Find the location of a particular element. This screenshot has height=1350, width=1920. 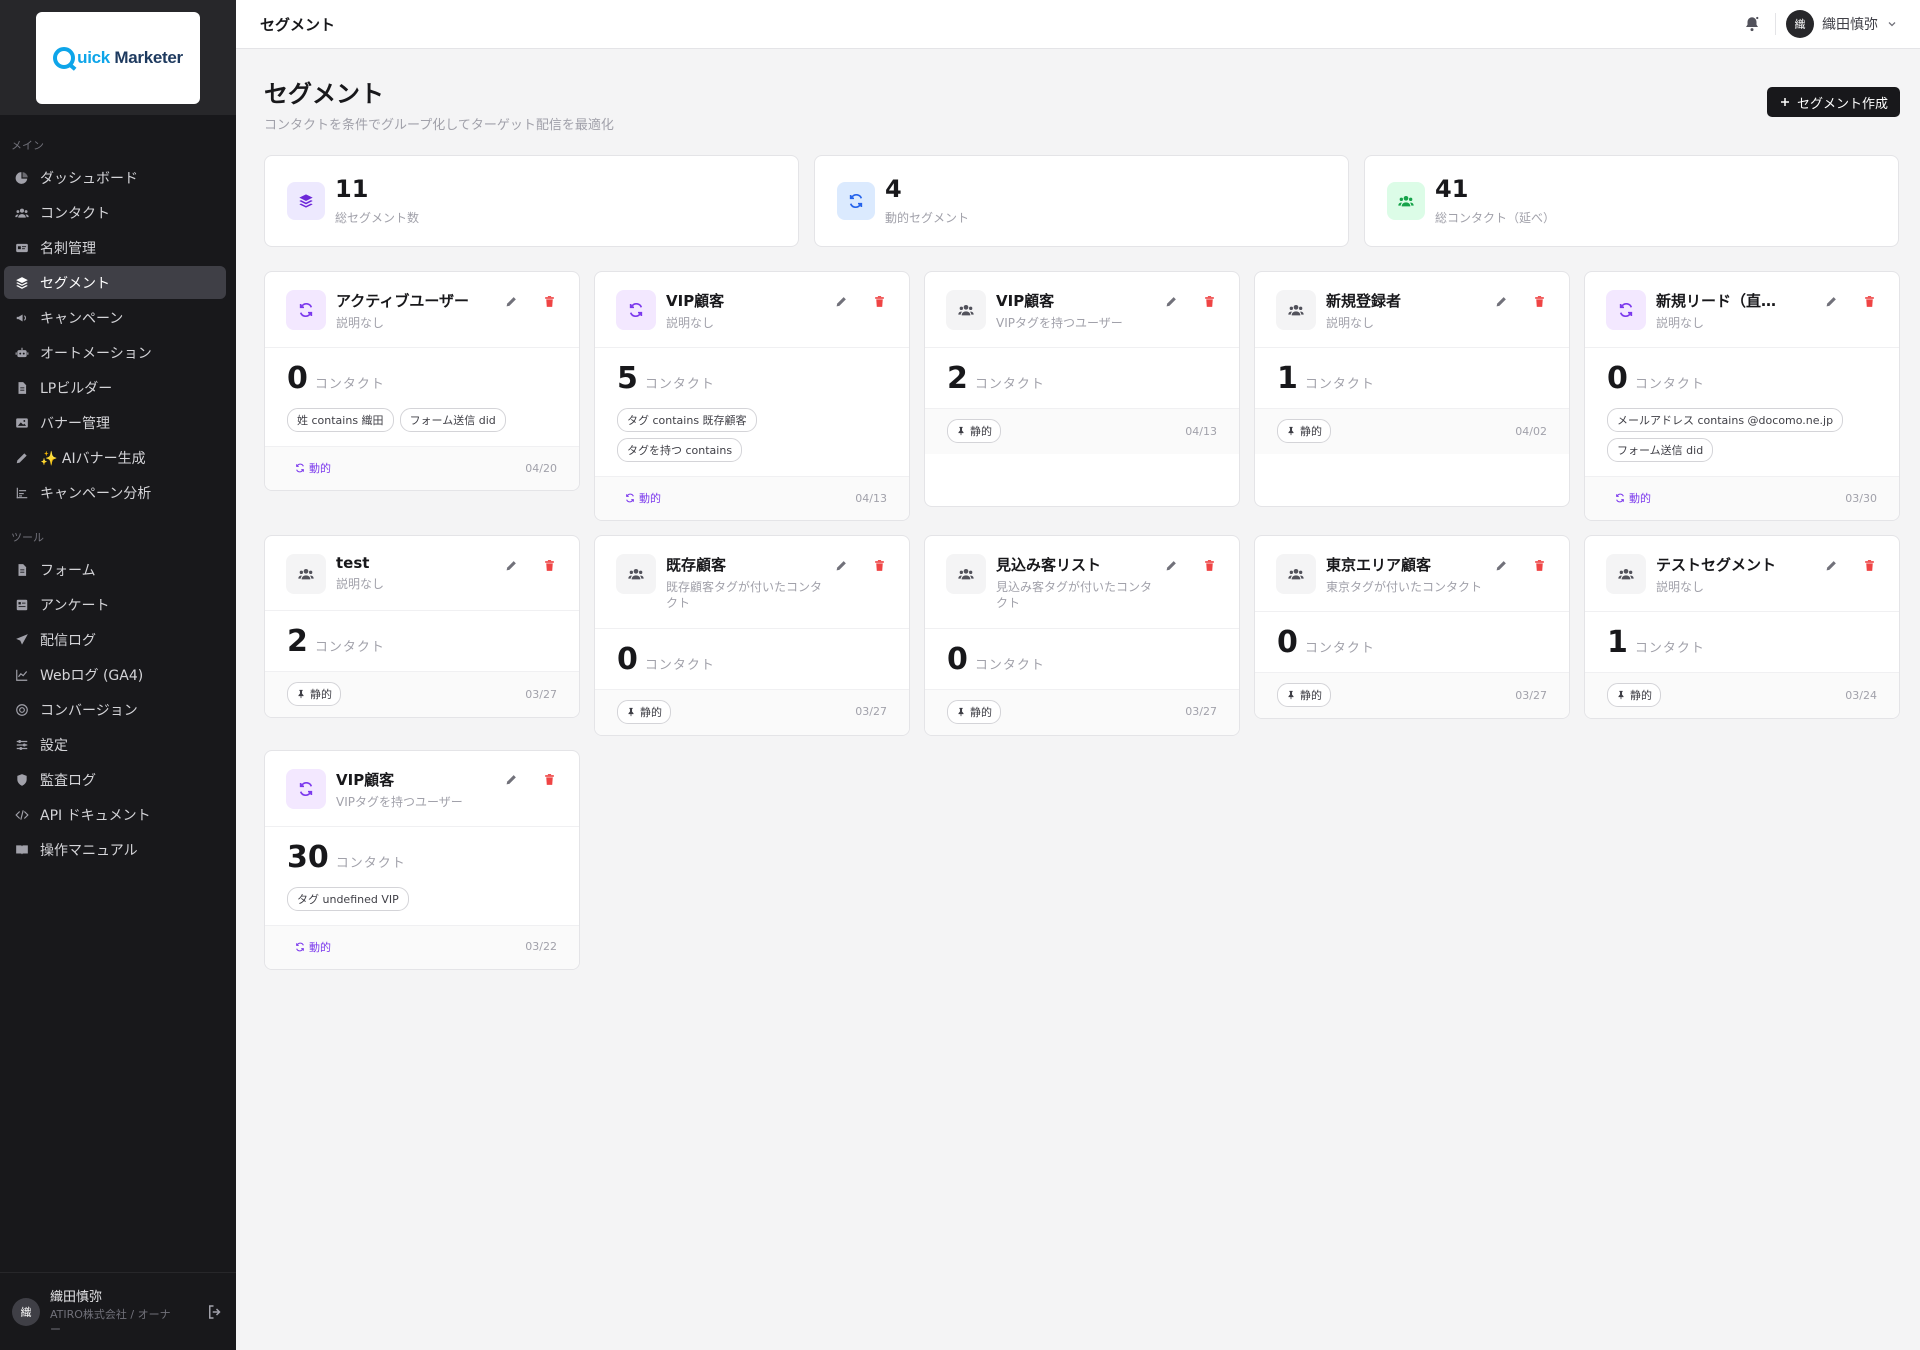

sidebar-item-file: フォーム is located at coordinates (115, 569).